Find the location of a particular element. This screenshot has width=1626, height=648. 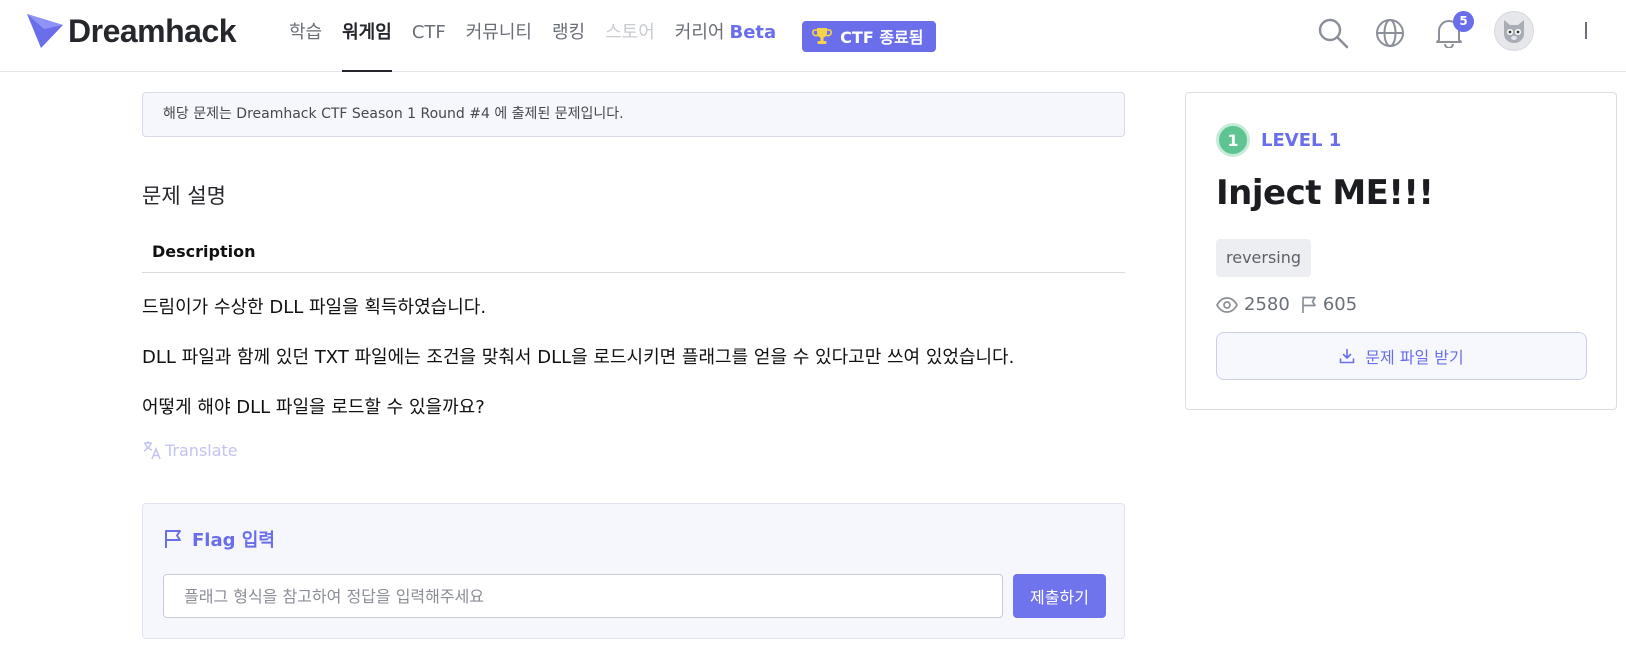

translate-icon is located at coordinates (152, 450).